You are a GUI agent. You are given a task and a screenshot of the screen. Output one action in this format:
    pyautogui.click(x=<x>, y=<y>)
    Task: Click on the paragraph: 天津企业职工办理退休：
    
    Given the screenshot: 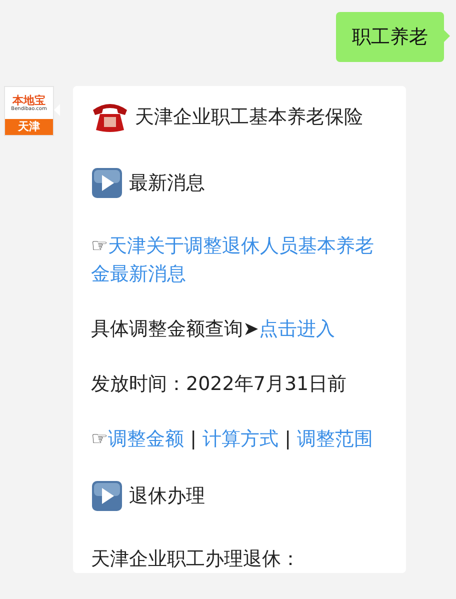 What is the action you would take?
    pyautogui.click(x=196, y=559)
    